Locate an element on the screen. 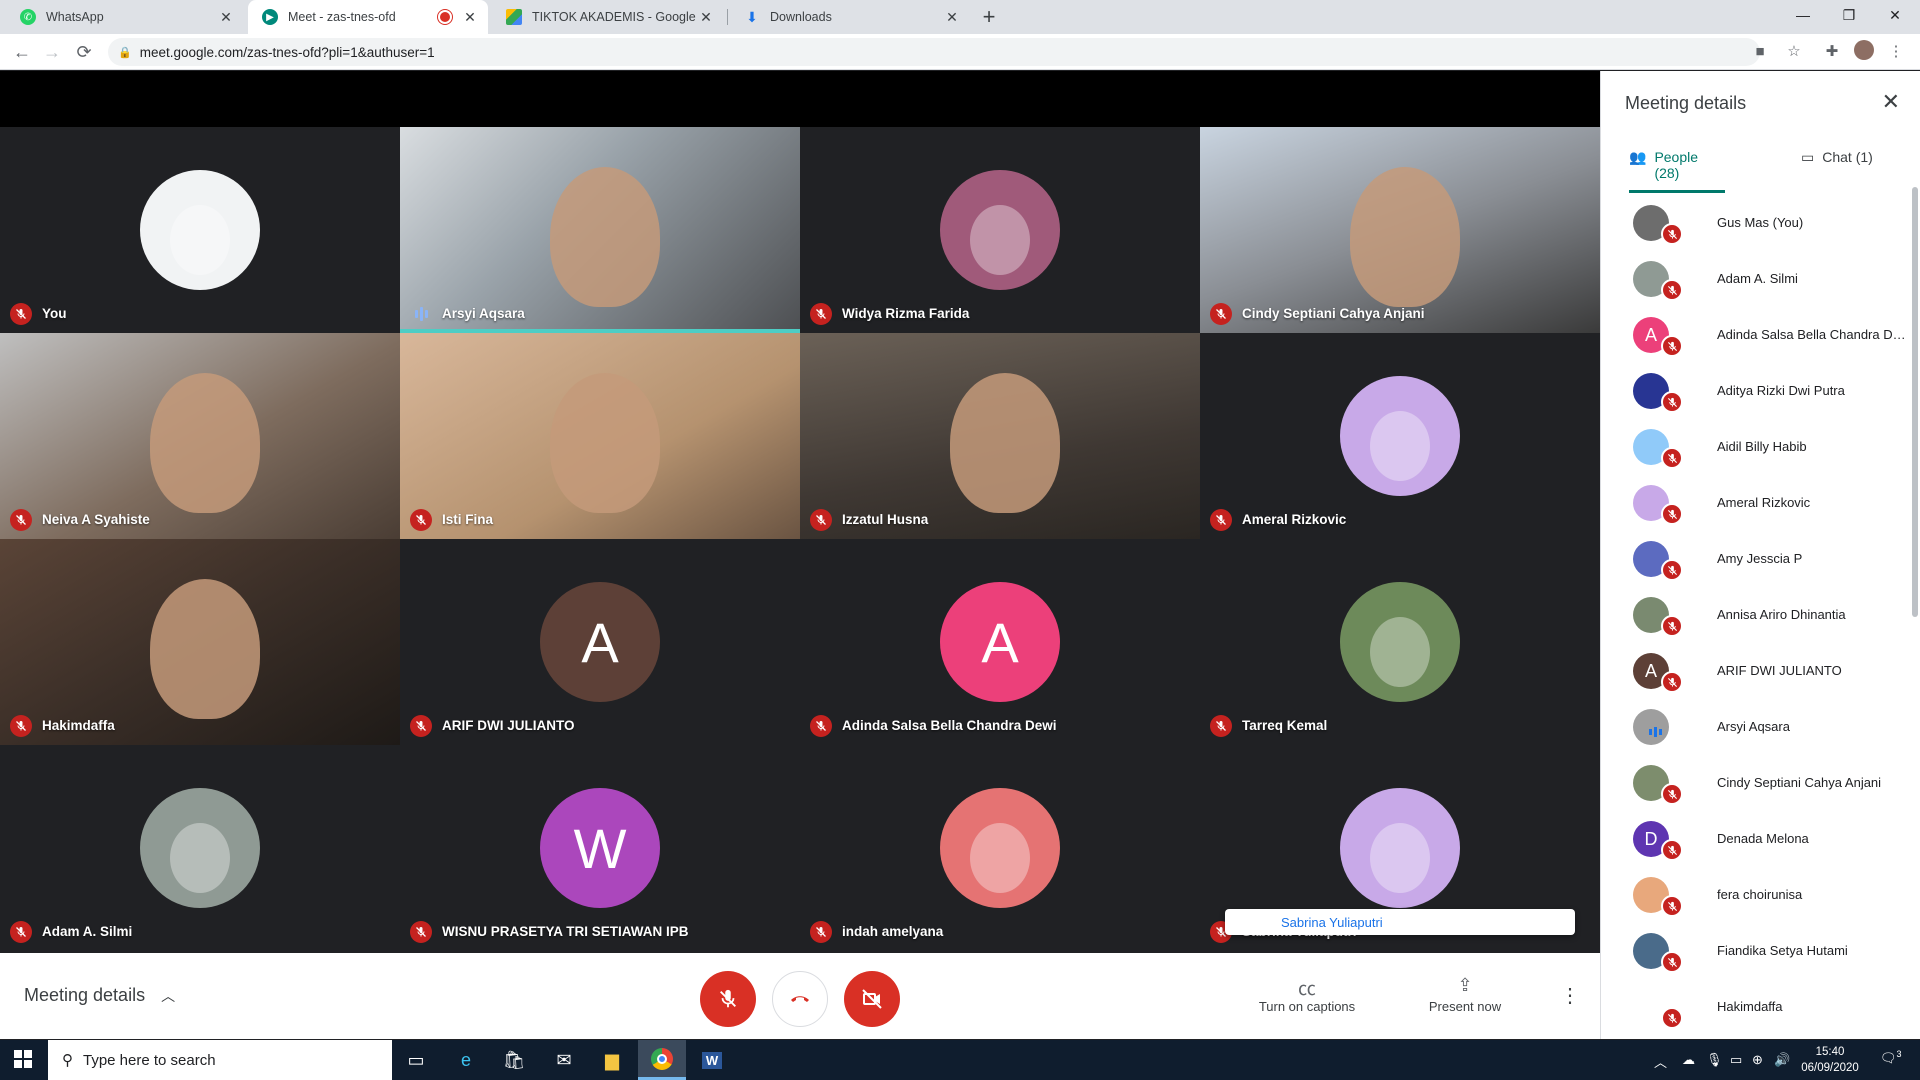  language-icon: ⊕ is located at coordinates (1757, 1060).